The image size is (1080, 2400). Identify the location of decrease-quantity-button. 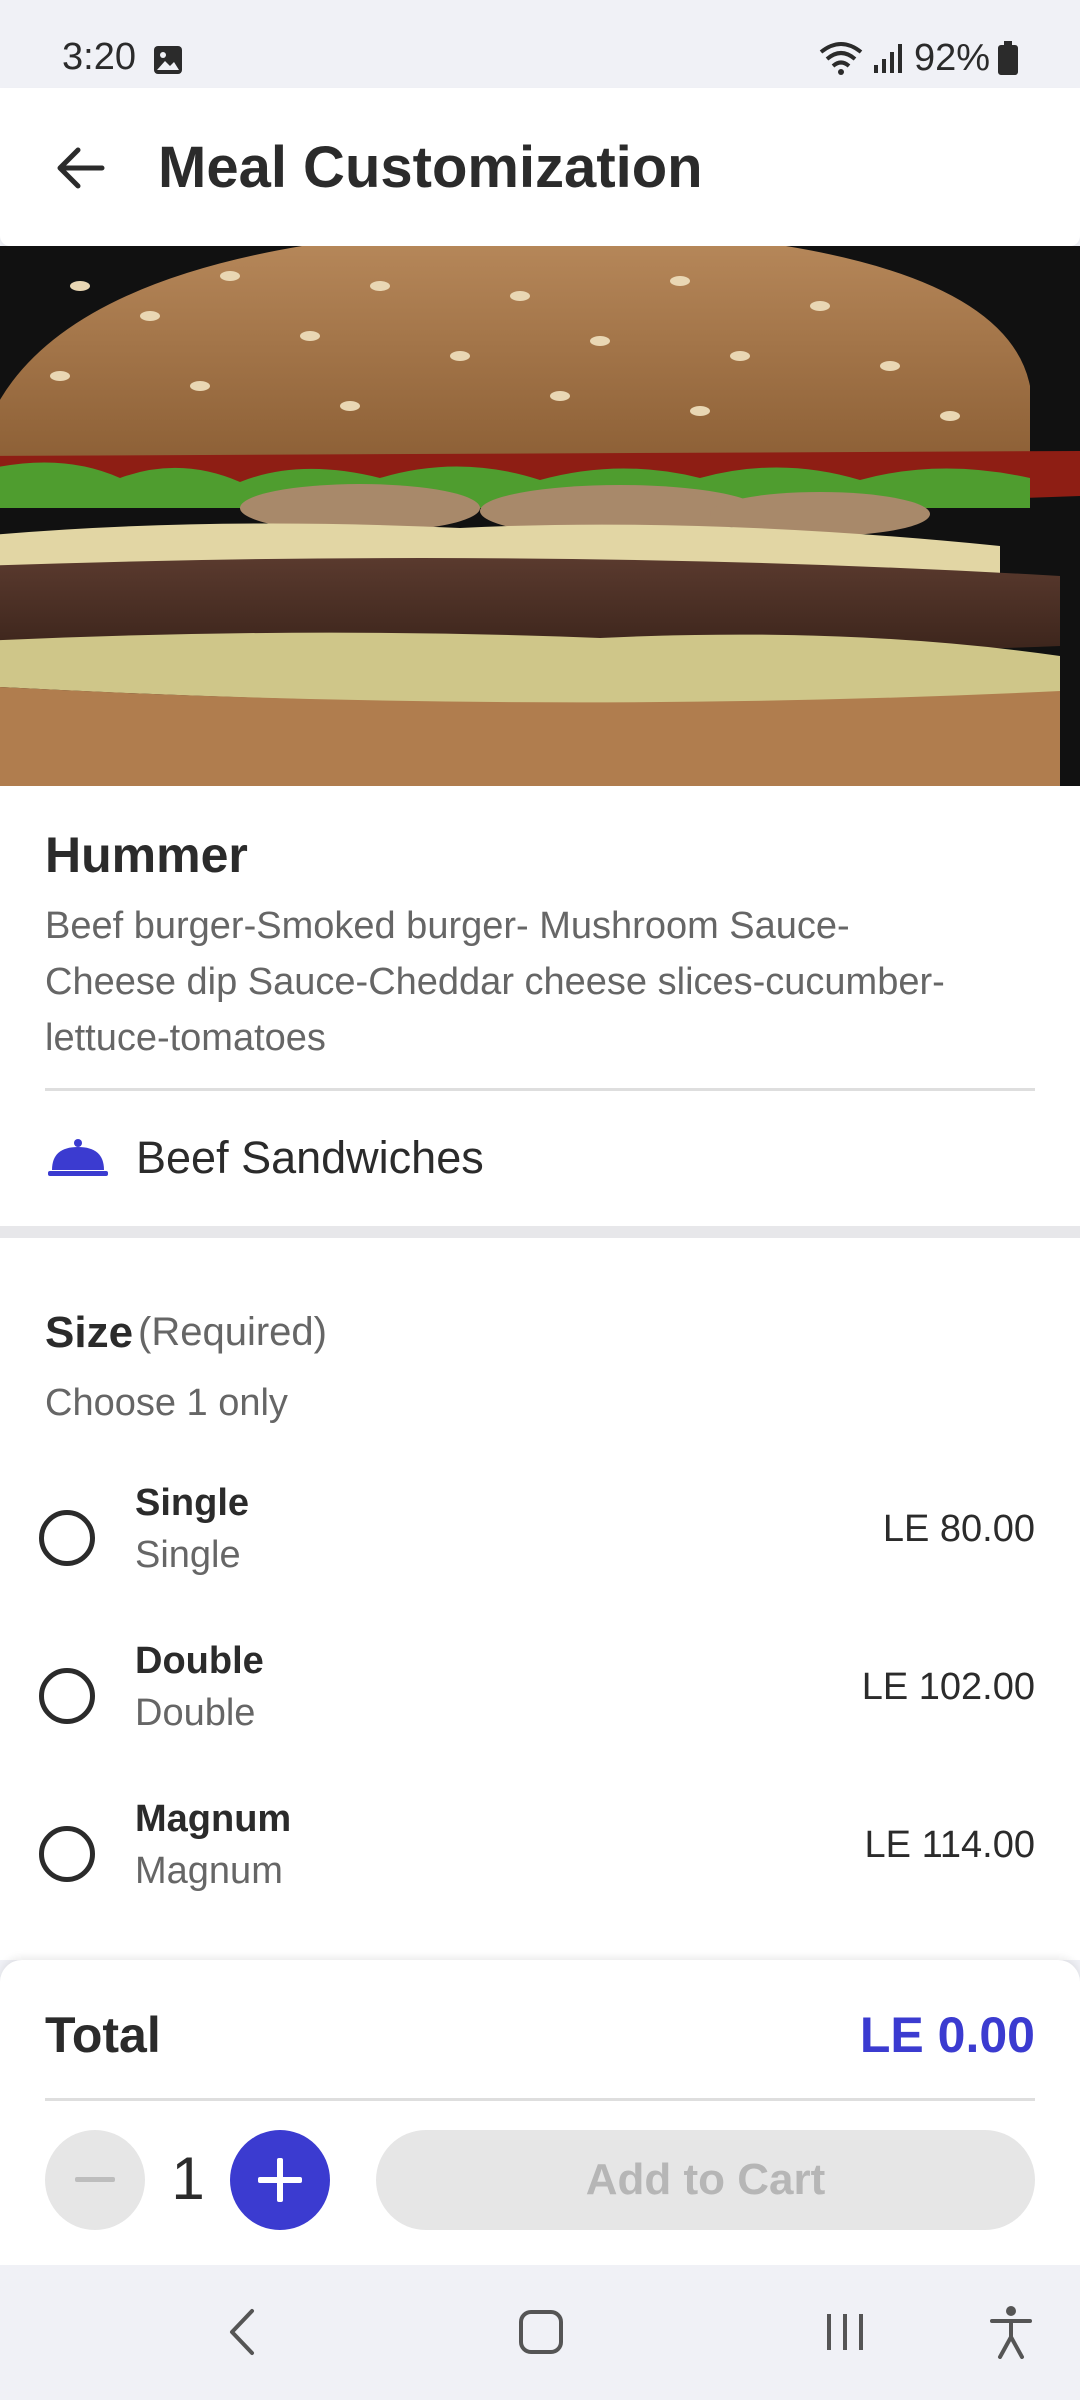
(95, 2180).